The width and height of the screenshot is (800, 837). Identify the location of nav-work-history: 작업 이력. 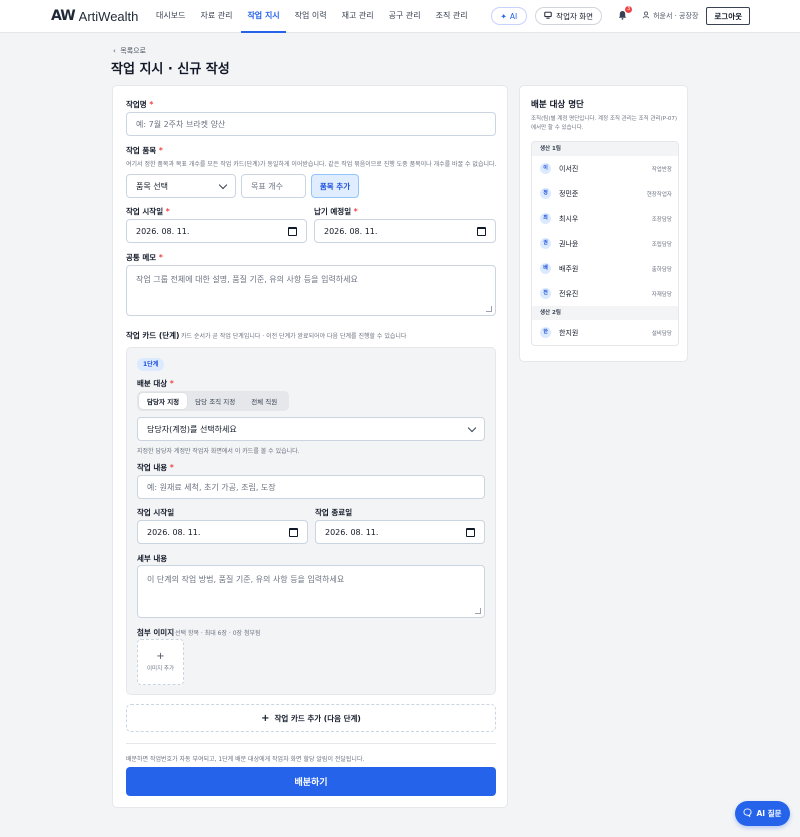
(311, 16).